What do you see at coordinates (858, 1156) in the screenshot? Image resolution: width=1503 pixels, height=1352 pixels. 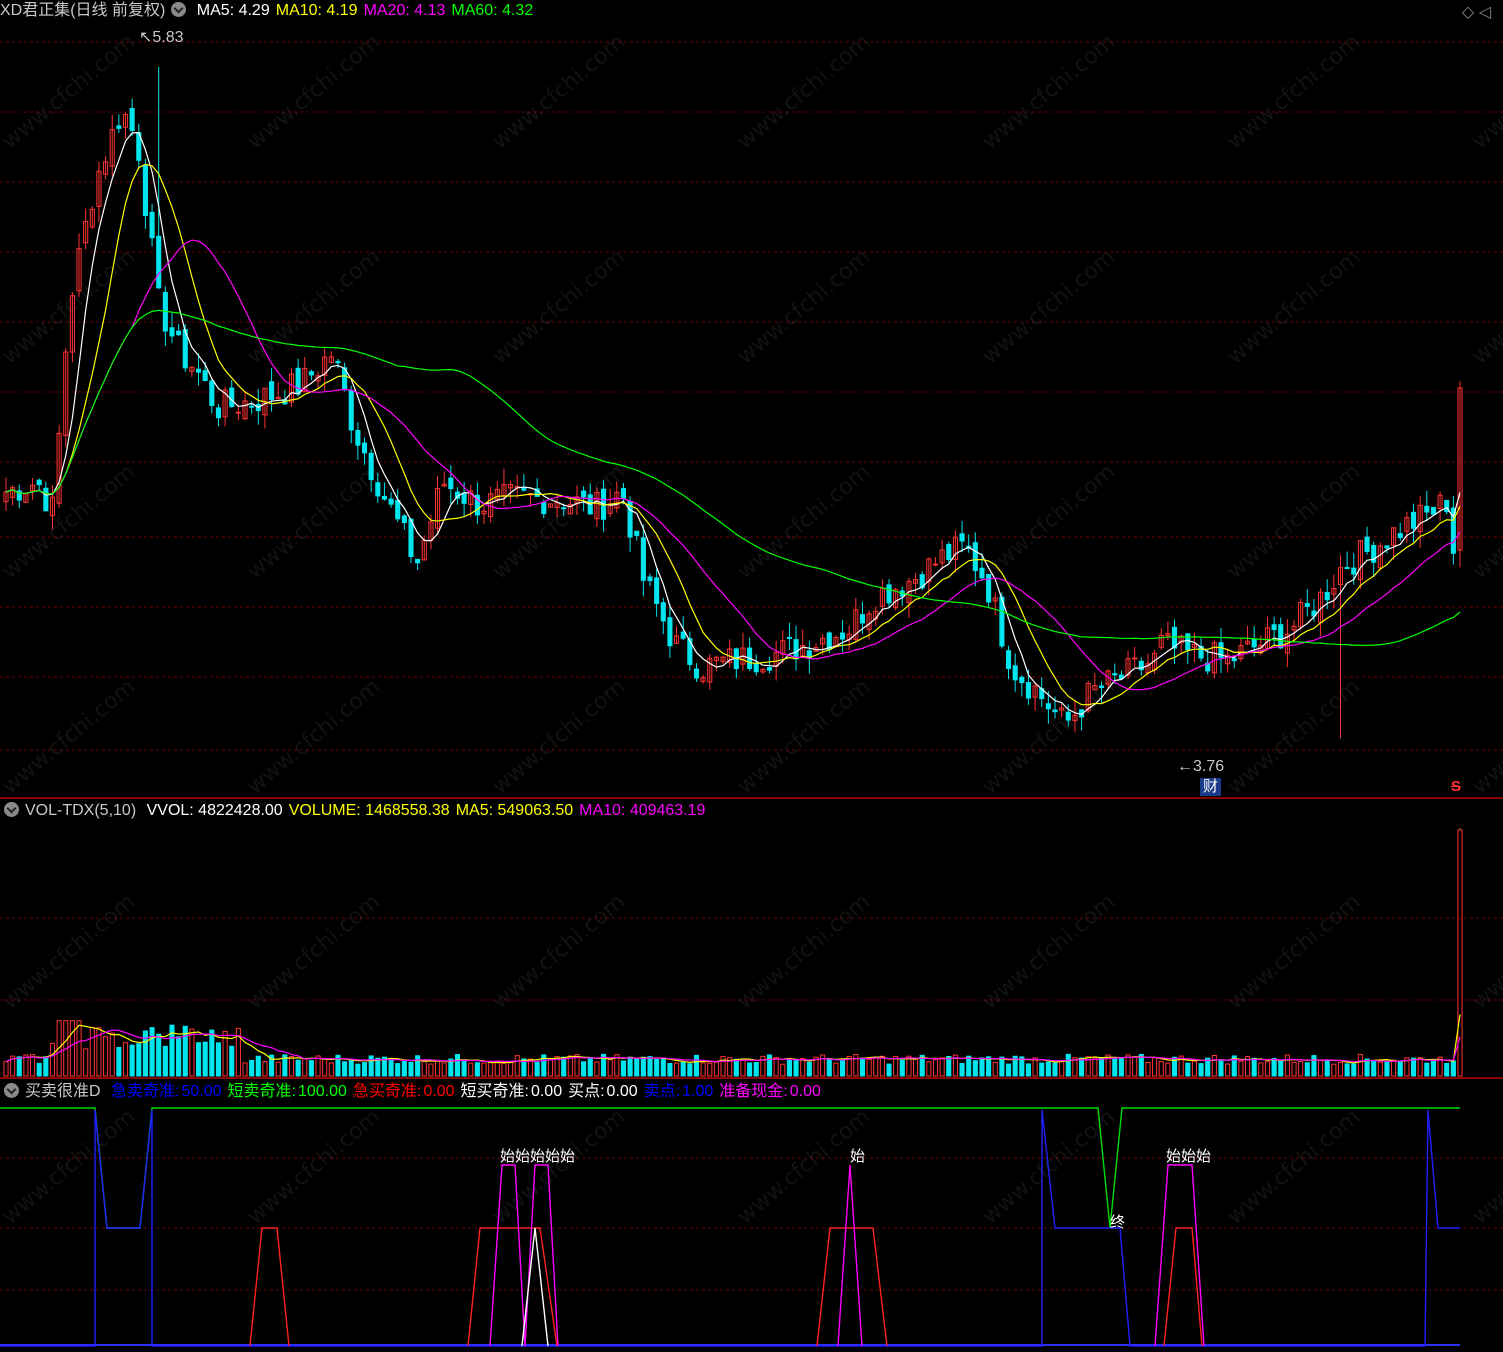 I see `signal-label: 始` at bounding box center [858, 1156].